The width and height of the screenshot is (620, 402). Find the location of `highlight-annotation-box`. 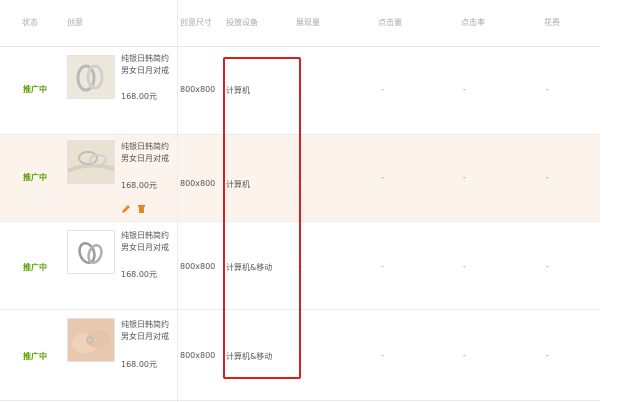

highlight-annotation-box is located at coordinates (262, 218).